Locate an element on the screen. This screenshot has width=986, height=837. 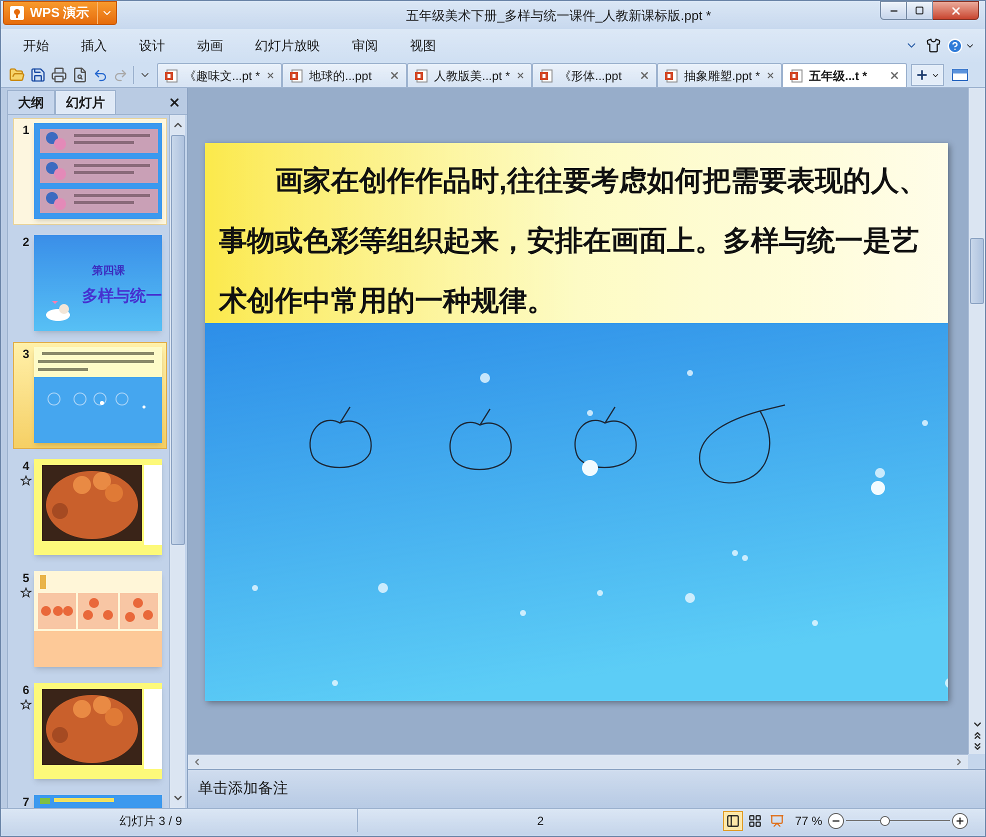
maximize-icon is located at coordinates (919, 10).